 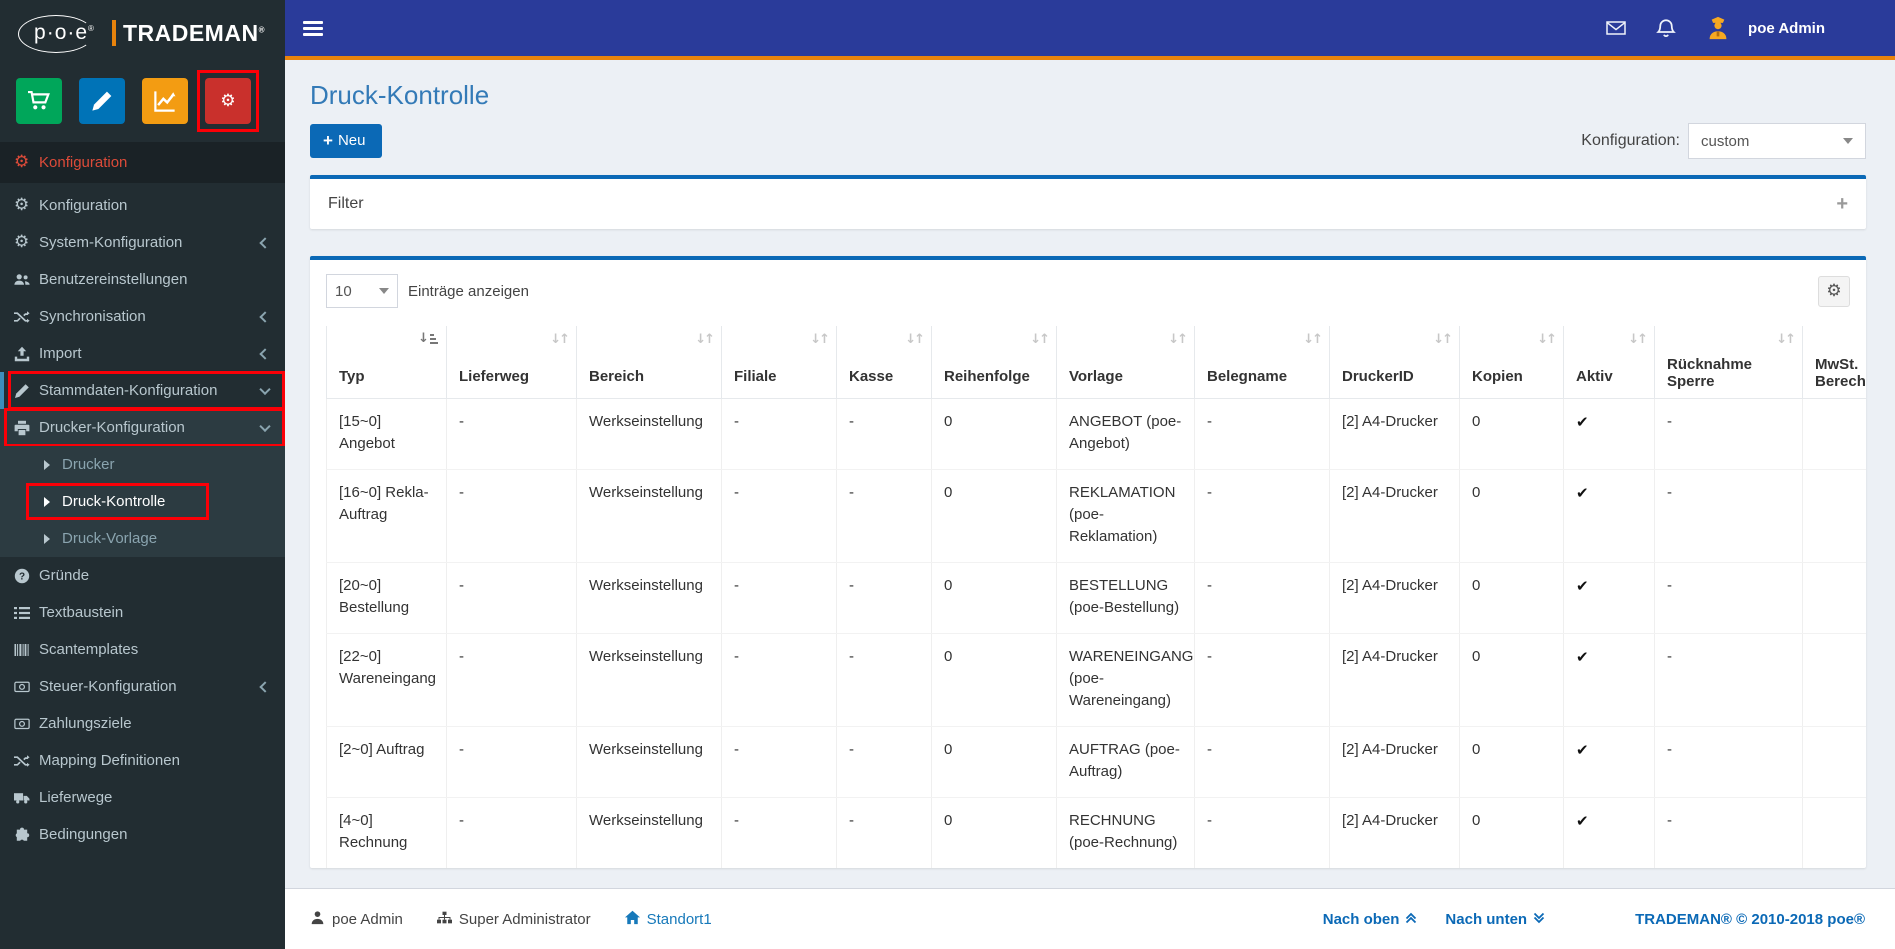 I want to click on column-header-aktiv: ↓↑ Aktiv, so click(x=1609, y=362).